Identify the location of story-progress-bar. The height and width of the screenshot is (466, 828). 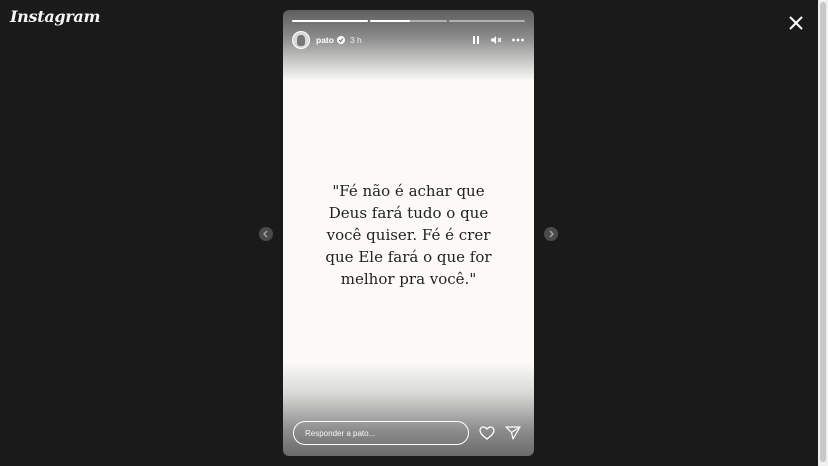
(408, 21).